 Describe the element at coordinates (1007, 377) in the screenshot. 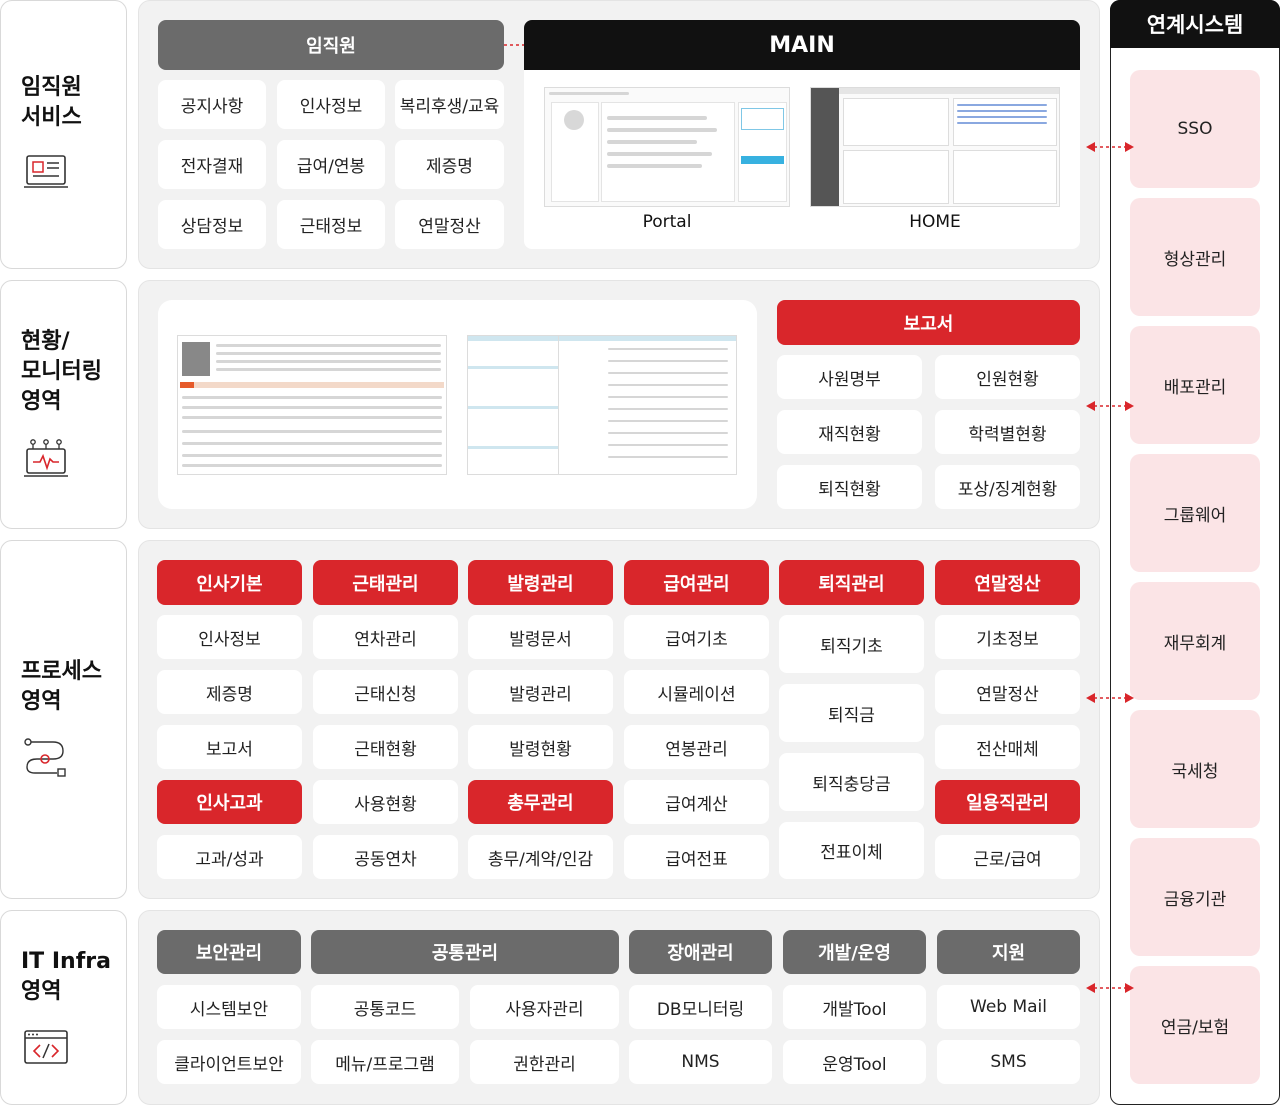

I see `item-headcount: 인원현황` at that location.